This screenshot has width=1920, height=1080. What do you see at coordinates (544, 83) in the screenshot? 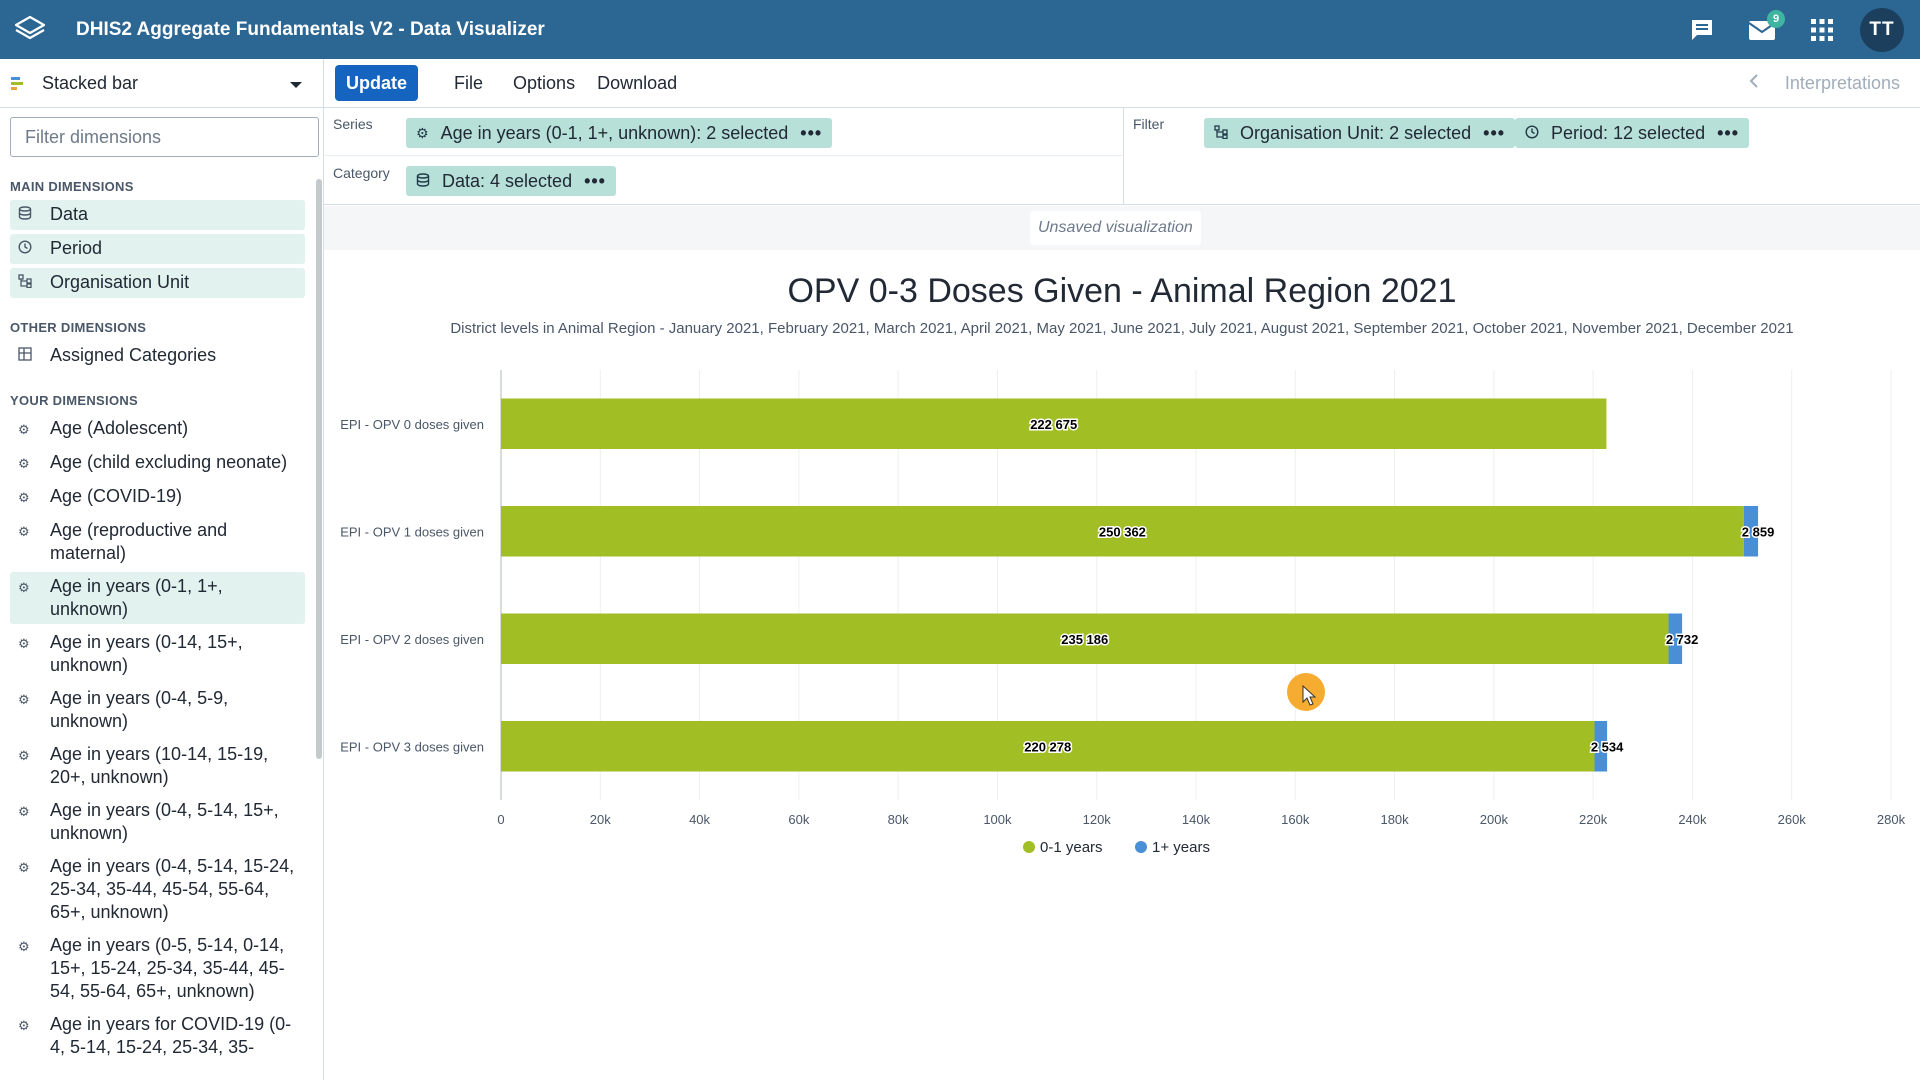
I see `options-menu: Options` at bounding box center [544, 83].